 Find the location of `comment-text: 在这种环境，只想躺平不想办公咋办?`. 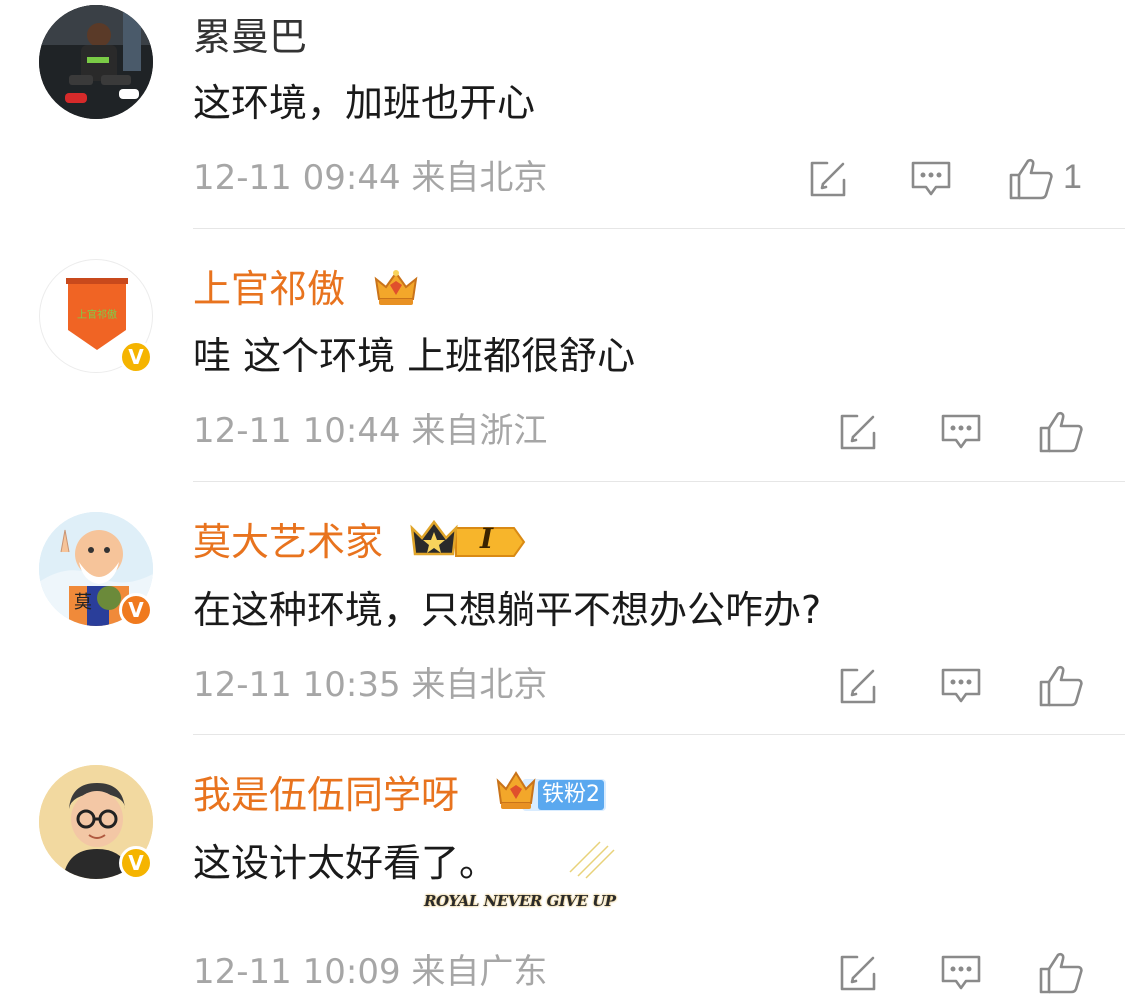

comment-text: 在这种环境，只想躺平不想办公咋办? is located at coordinates (507, 610).